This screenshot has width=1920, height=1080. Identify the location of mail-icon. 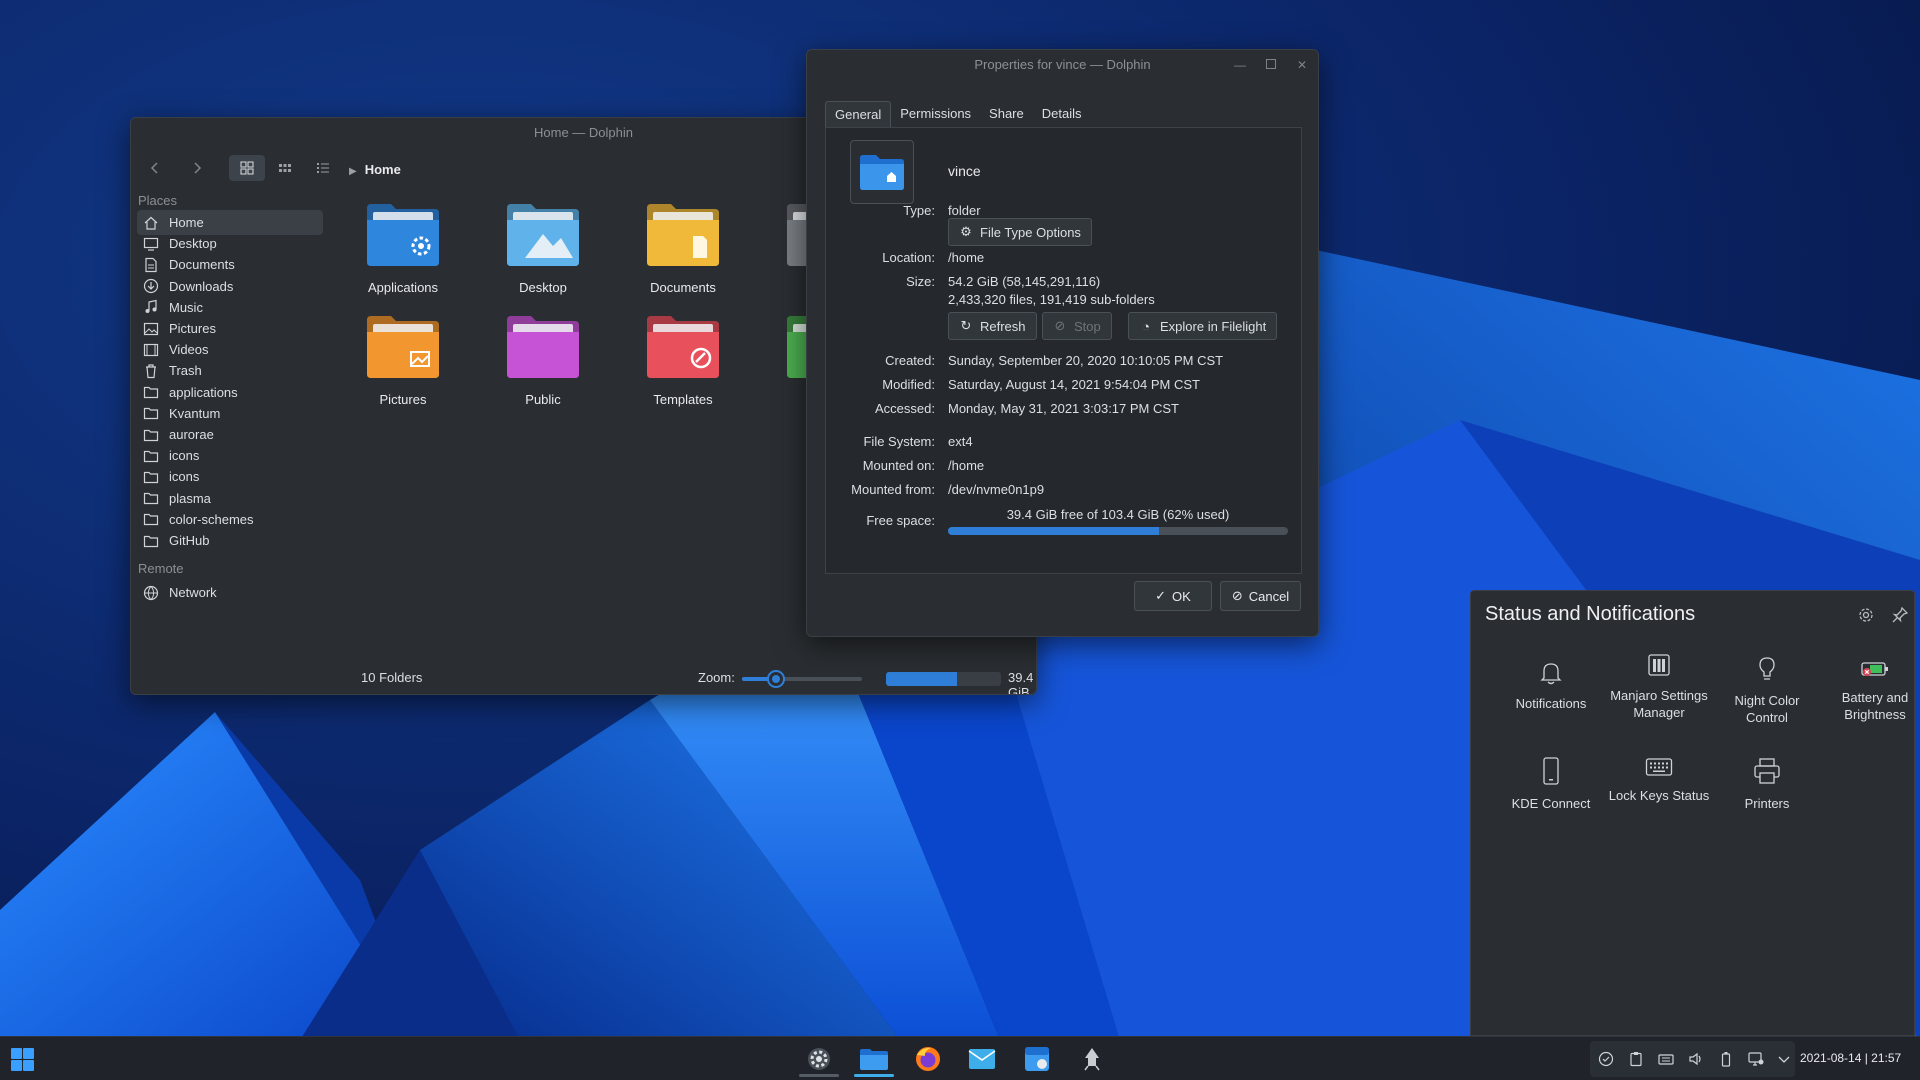
(982, 1059).